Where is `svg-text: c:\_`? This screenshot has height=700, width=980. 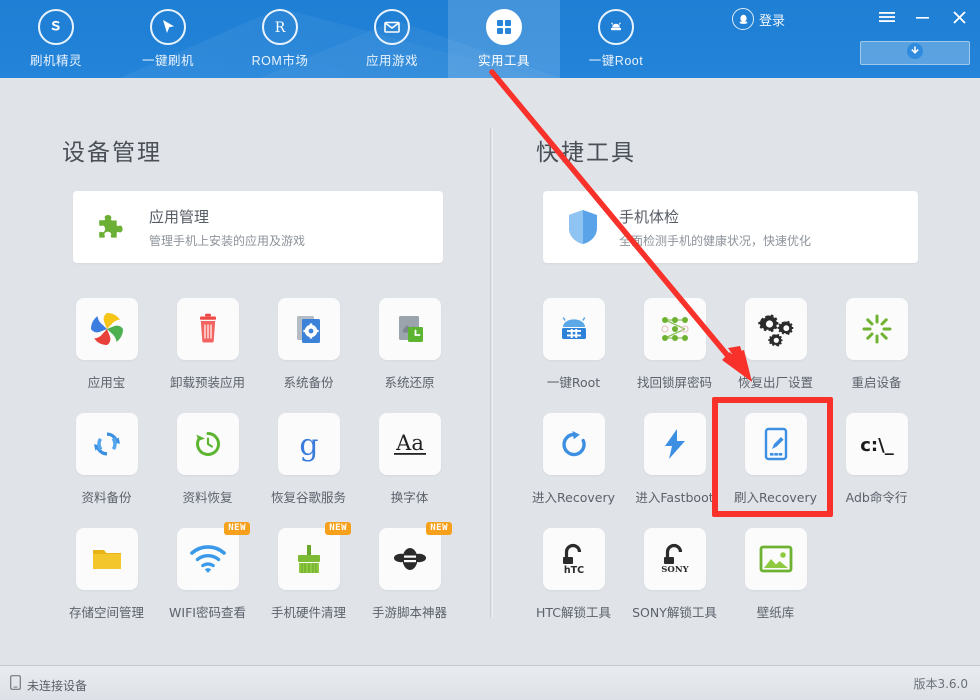
svg-text: c:\_ is located at coordinates (876, 445).